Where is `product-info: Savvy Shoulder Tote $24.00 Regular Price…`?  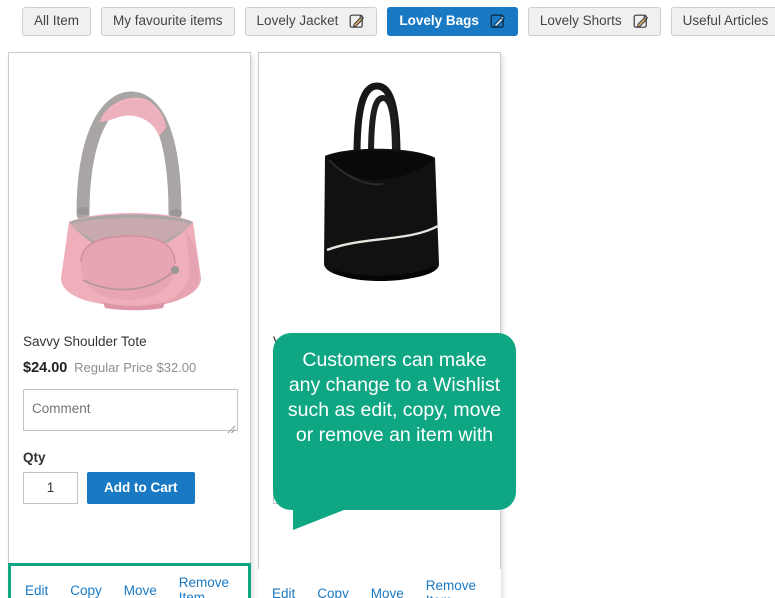
product-info: Savvy Shoulder Tote $24.00 Regular Price… is located at coordinates (129, 418).